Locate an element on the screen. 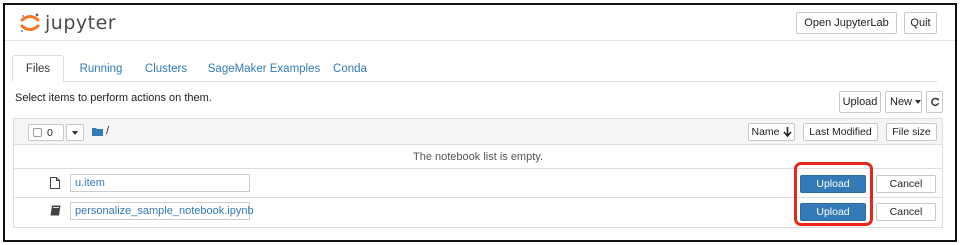 This screenshot has width=960, height=245. refresh-button is located at coordinates (934, 102).